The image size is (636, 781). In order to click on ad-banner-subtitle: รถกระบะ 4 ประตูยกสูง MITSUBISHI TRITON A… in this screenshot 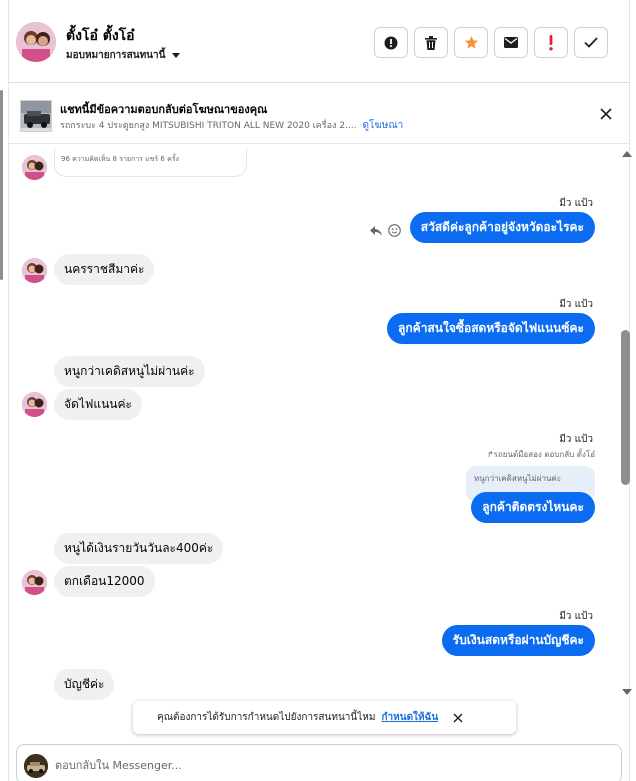, I will do `click(231, 125)`.